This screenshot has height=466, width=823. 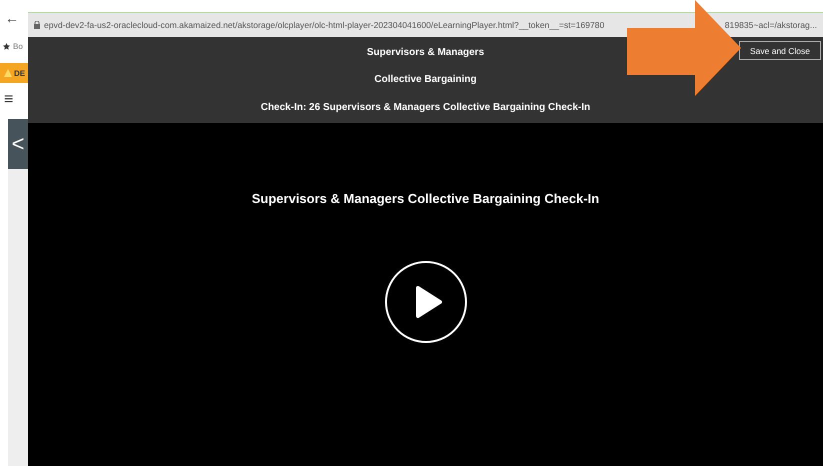 I want to click on star-icon, so click(x=6, y=46).